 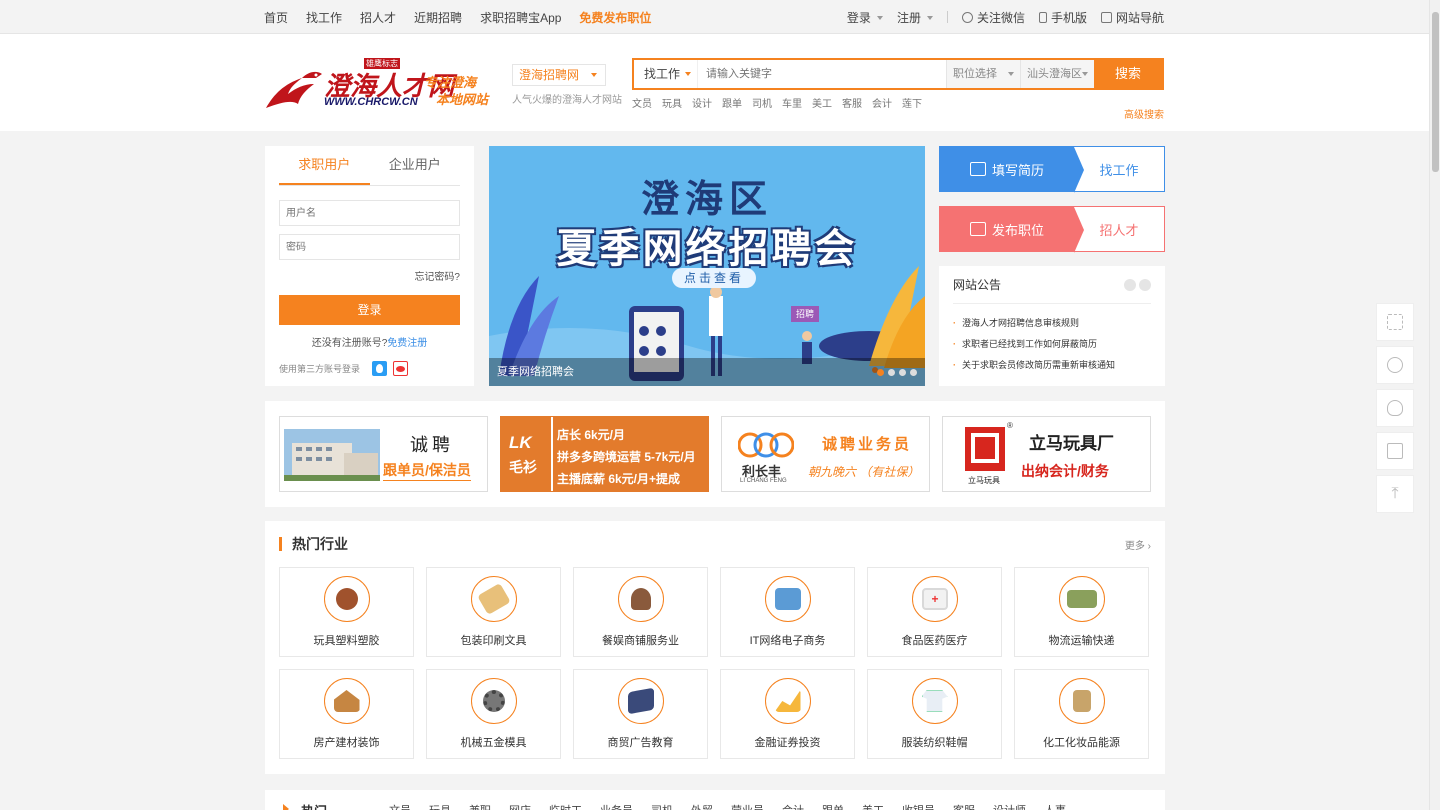 I want to click on find-talent-button: 招人才, so click(x=1119, y=229).